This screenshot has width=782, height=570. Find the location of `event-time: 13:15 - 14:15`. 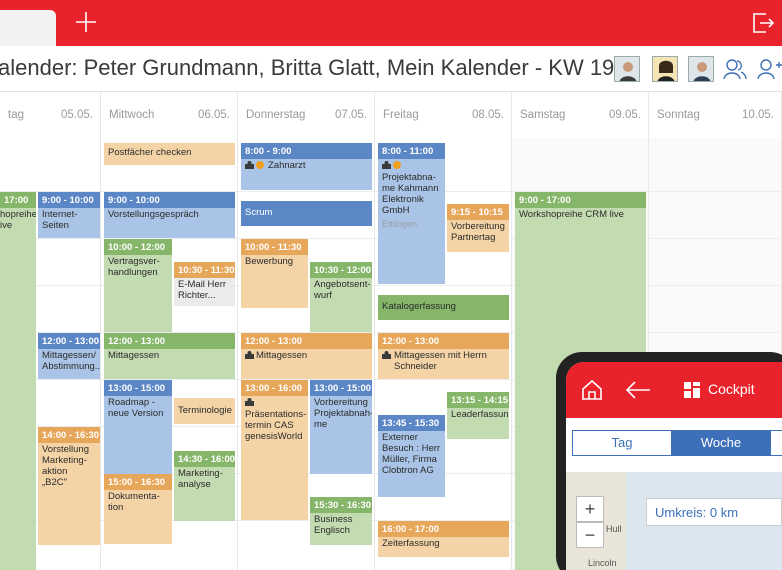

event-time: 13:15 - 14:15 is located at coordinates (478, 400).